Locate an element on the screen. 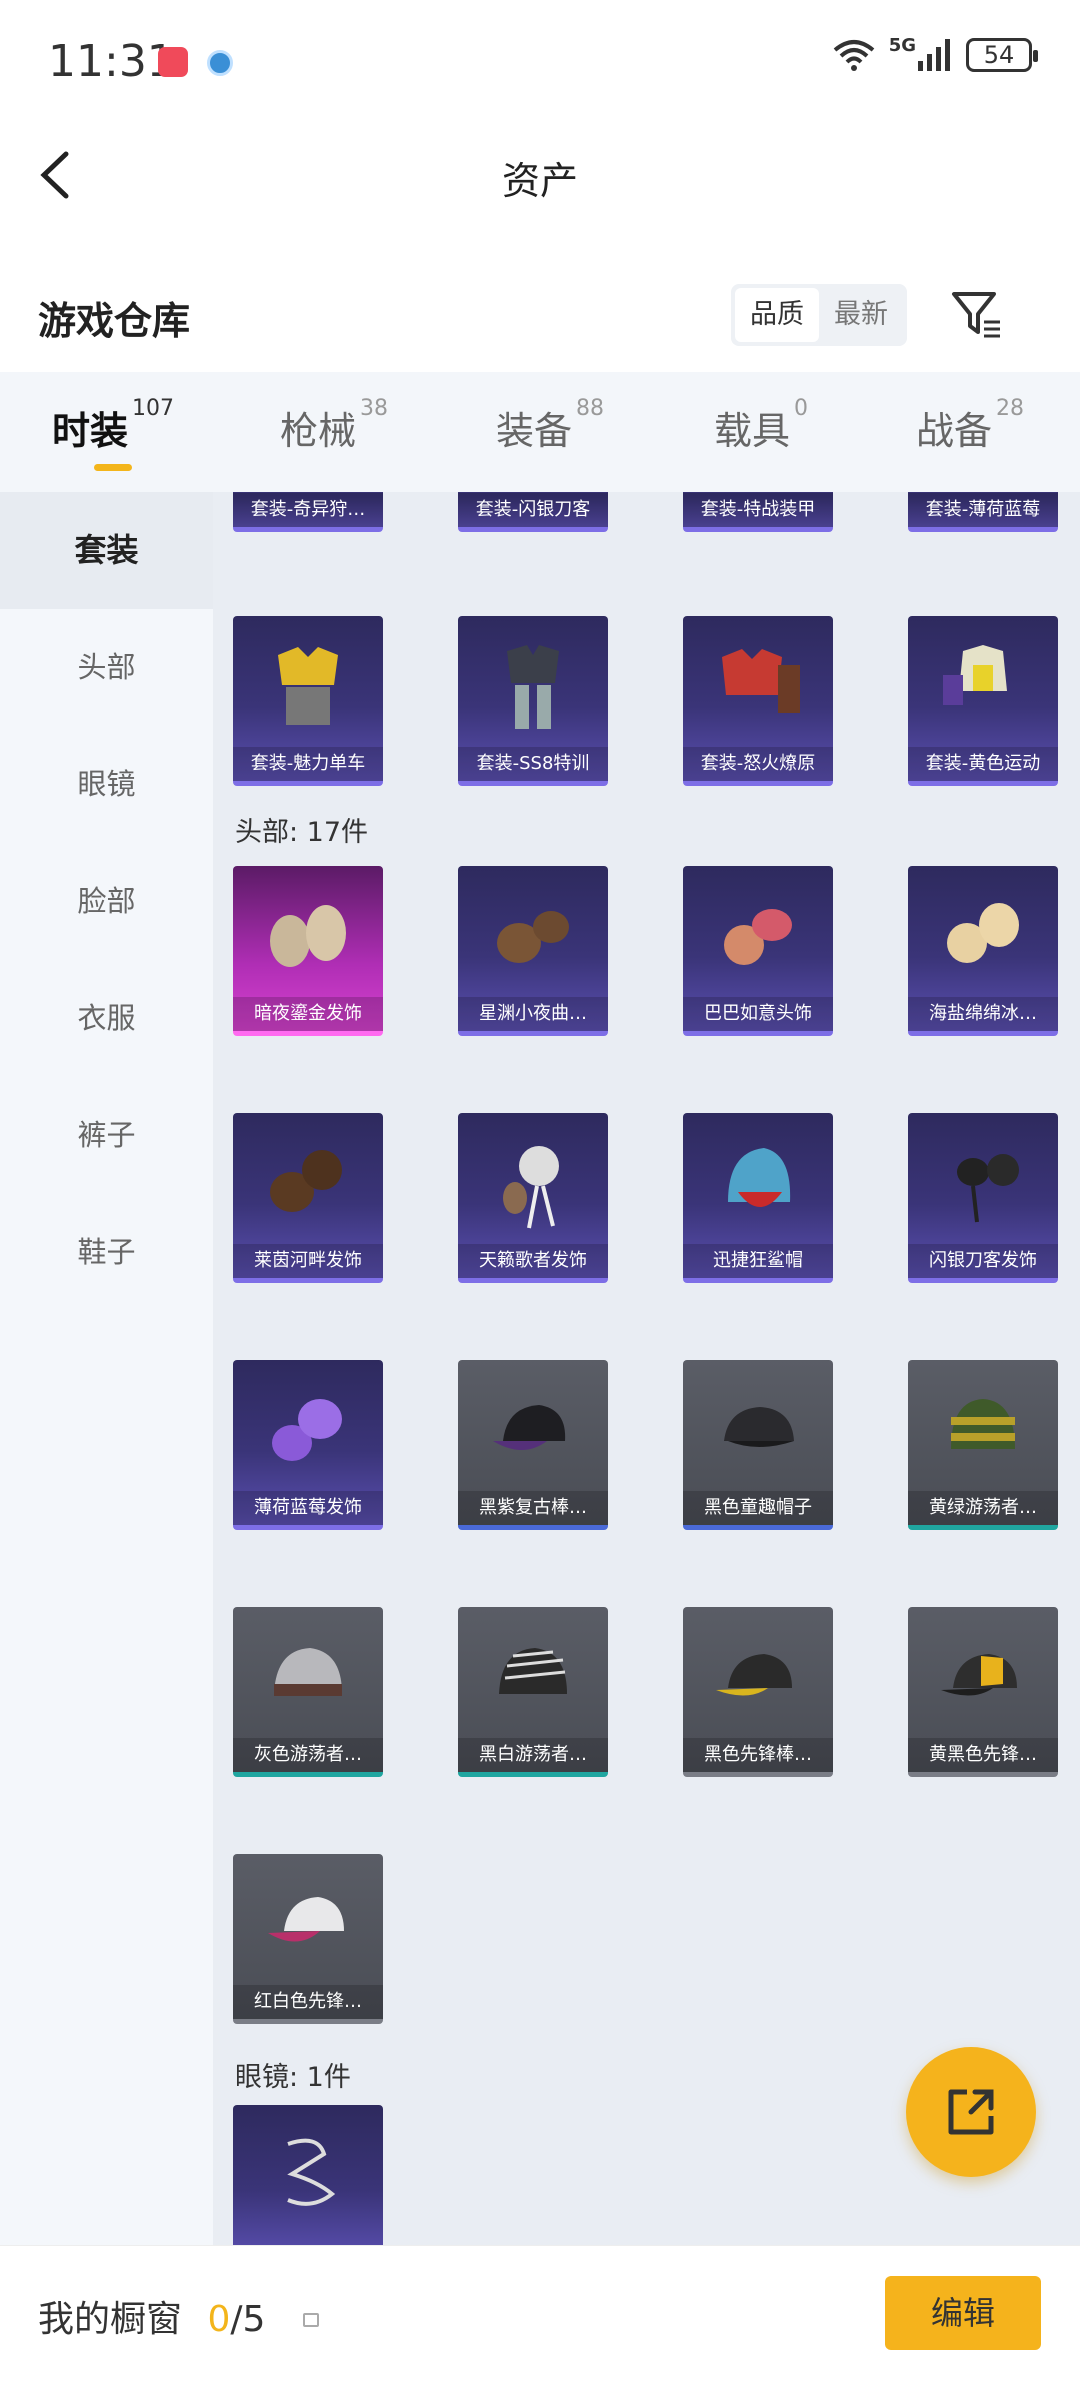 The width and height of the screenshot is (1080, 2381). item-name: 套装-闪银刀客 is located at coordinates (533, 510).